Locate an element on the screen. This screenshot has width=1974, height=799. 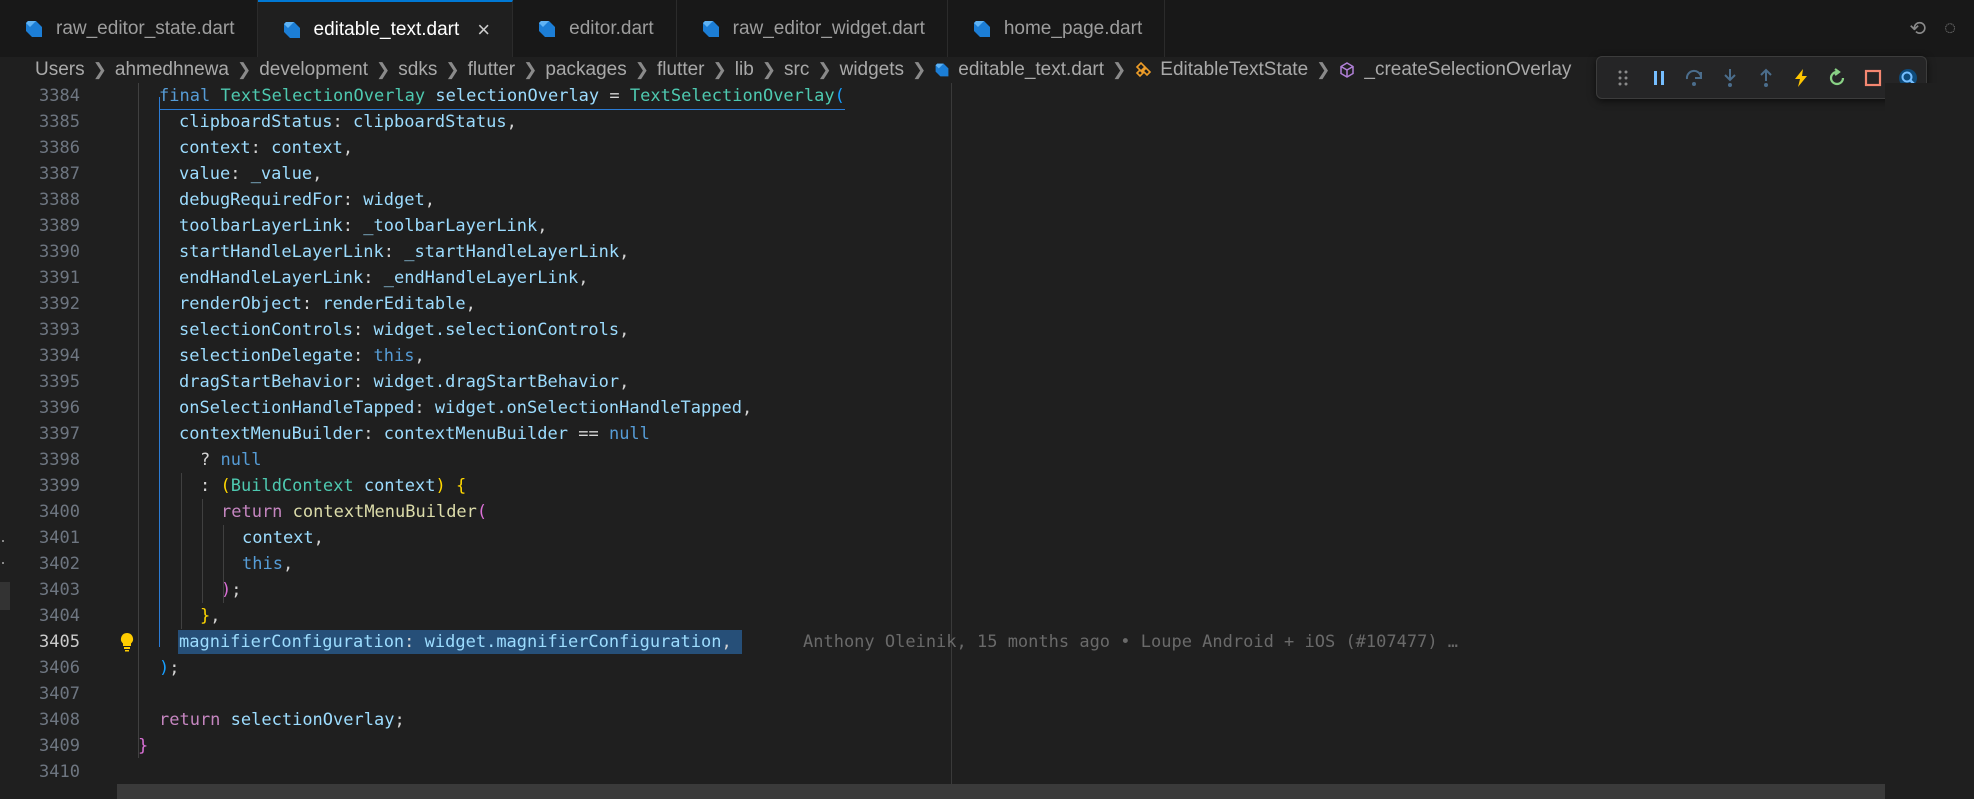
line-number: 3401 is located at coordinates (59, 538).